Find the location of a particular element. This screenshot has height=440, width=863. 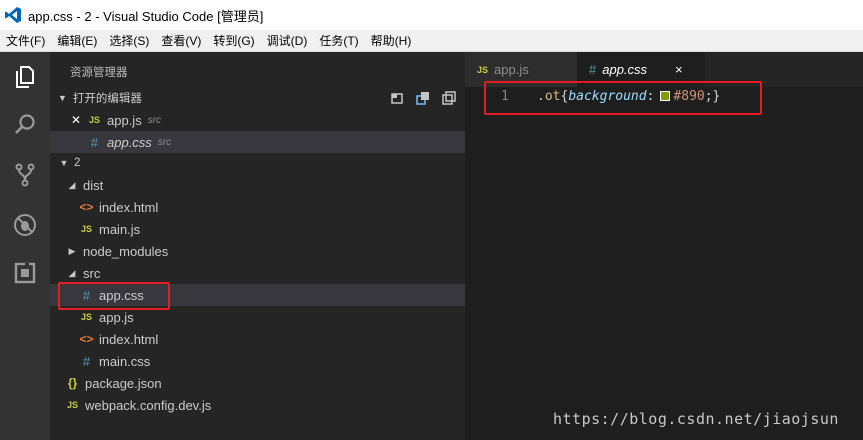

search-icon is located at coordinates (25, 124).